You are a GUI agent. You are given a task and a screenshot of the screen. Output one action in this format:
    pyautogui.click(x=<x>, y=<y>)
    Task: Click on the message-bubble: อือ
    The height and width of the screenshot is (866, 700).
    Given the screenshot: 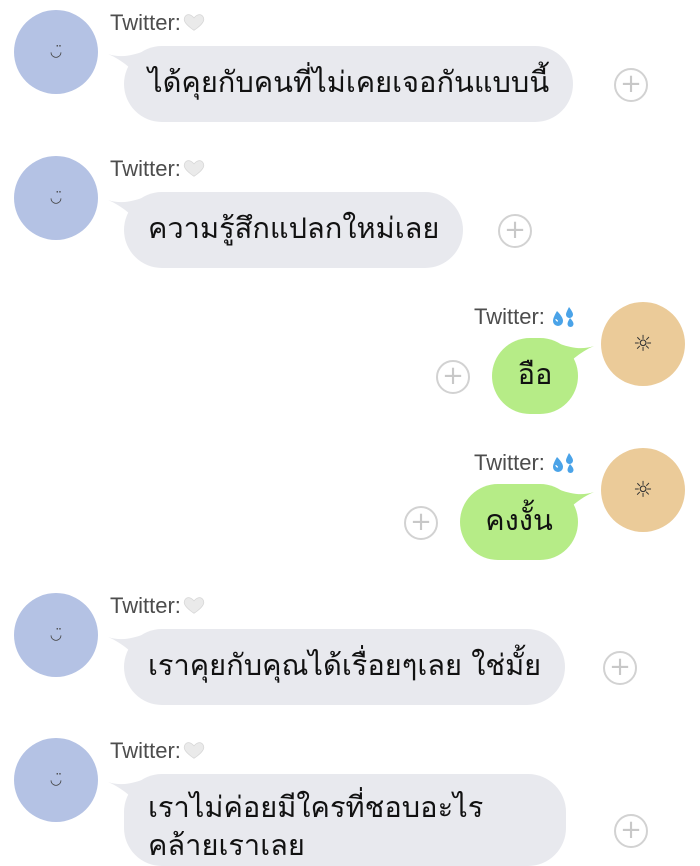 What is the action you would take?
    pyautogui.click(x=535, y=376)
    